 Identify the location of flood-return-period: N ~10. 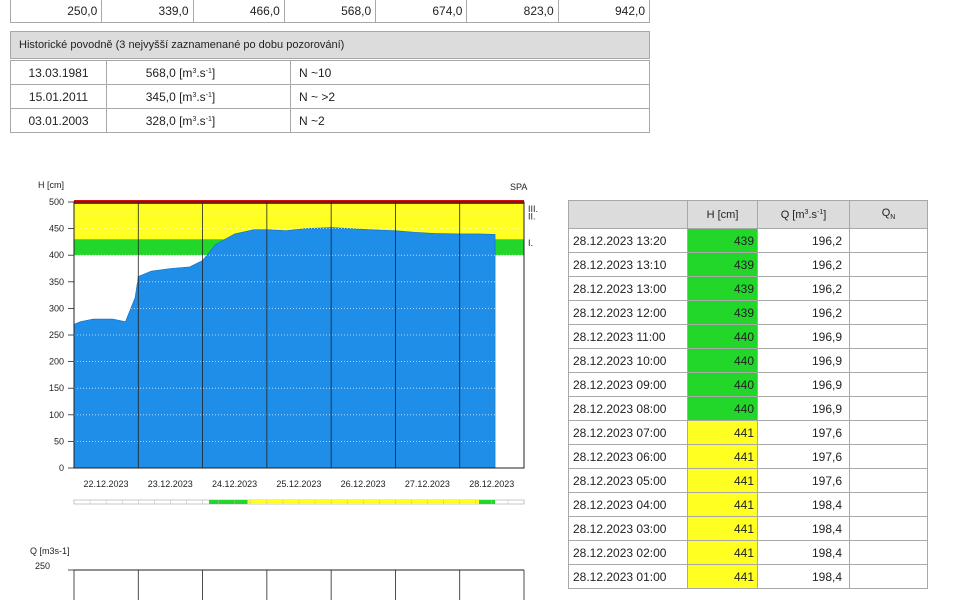
(470, 72).